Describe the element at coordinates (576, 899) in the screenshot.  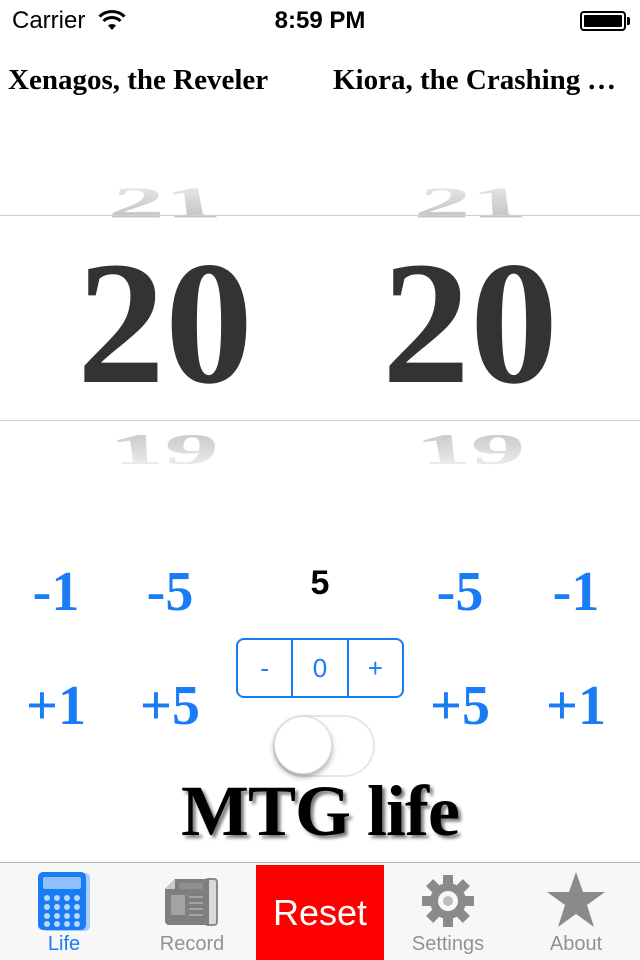
I see `star-icon` at that location.